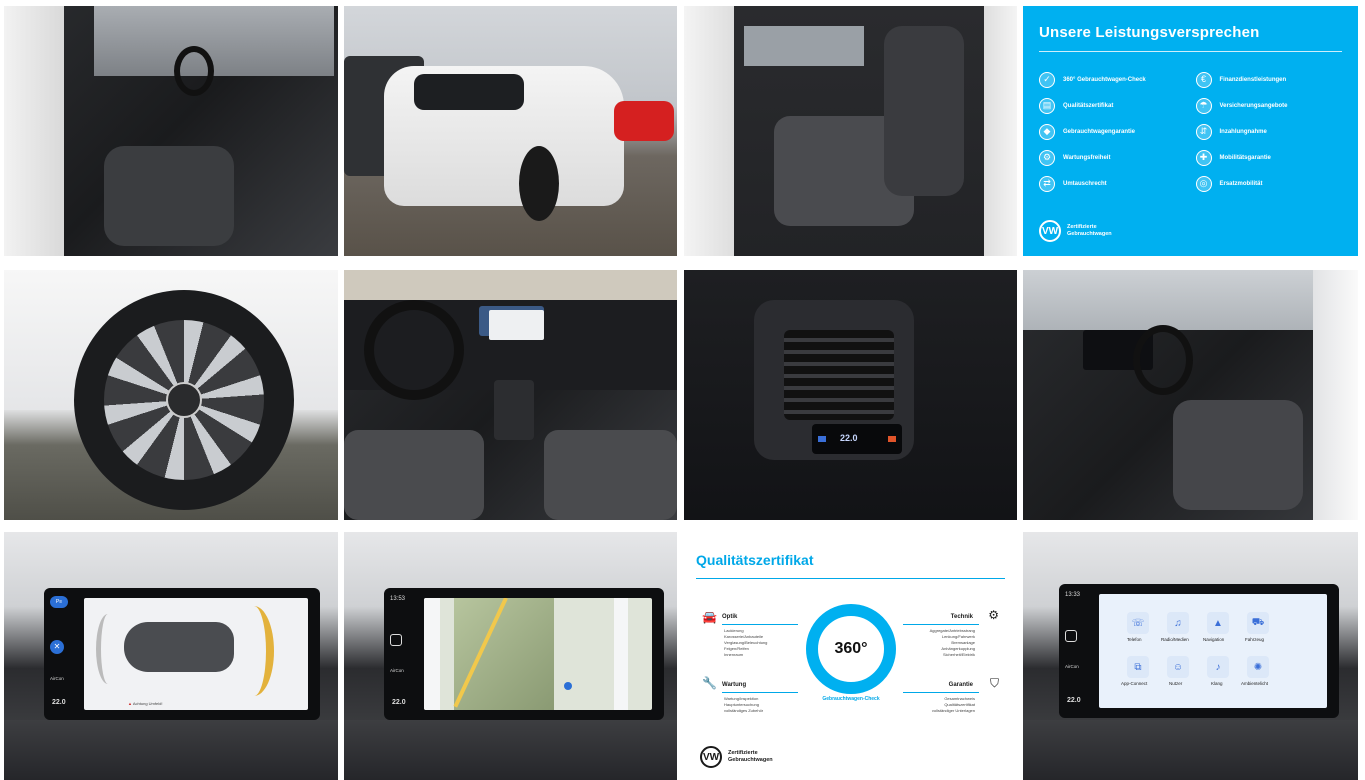  Describe the element at coordinates (184, 400) in the screenshot. I see `hub-logo-icon` at that location.